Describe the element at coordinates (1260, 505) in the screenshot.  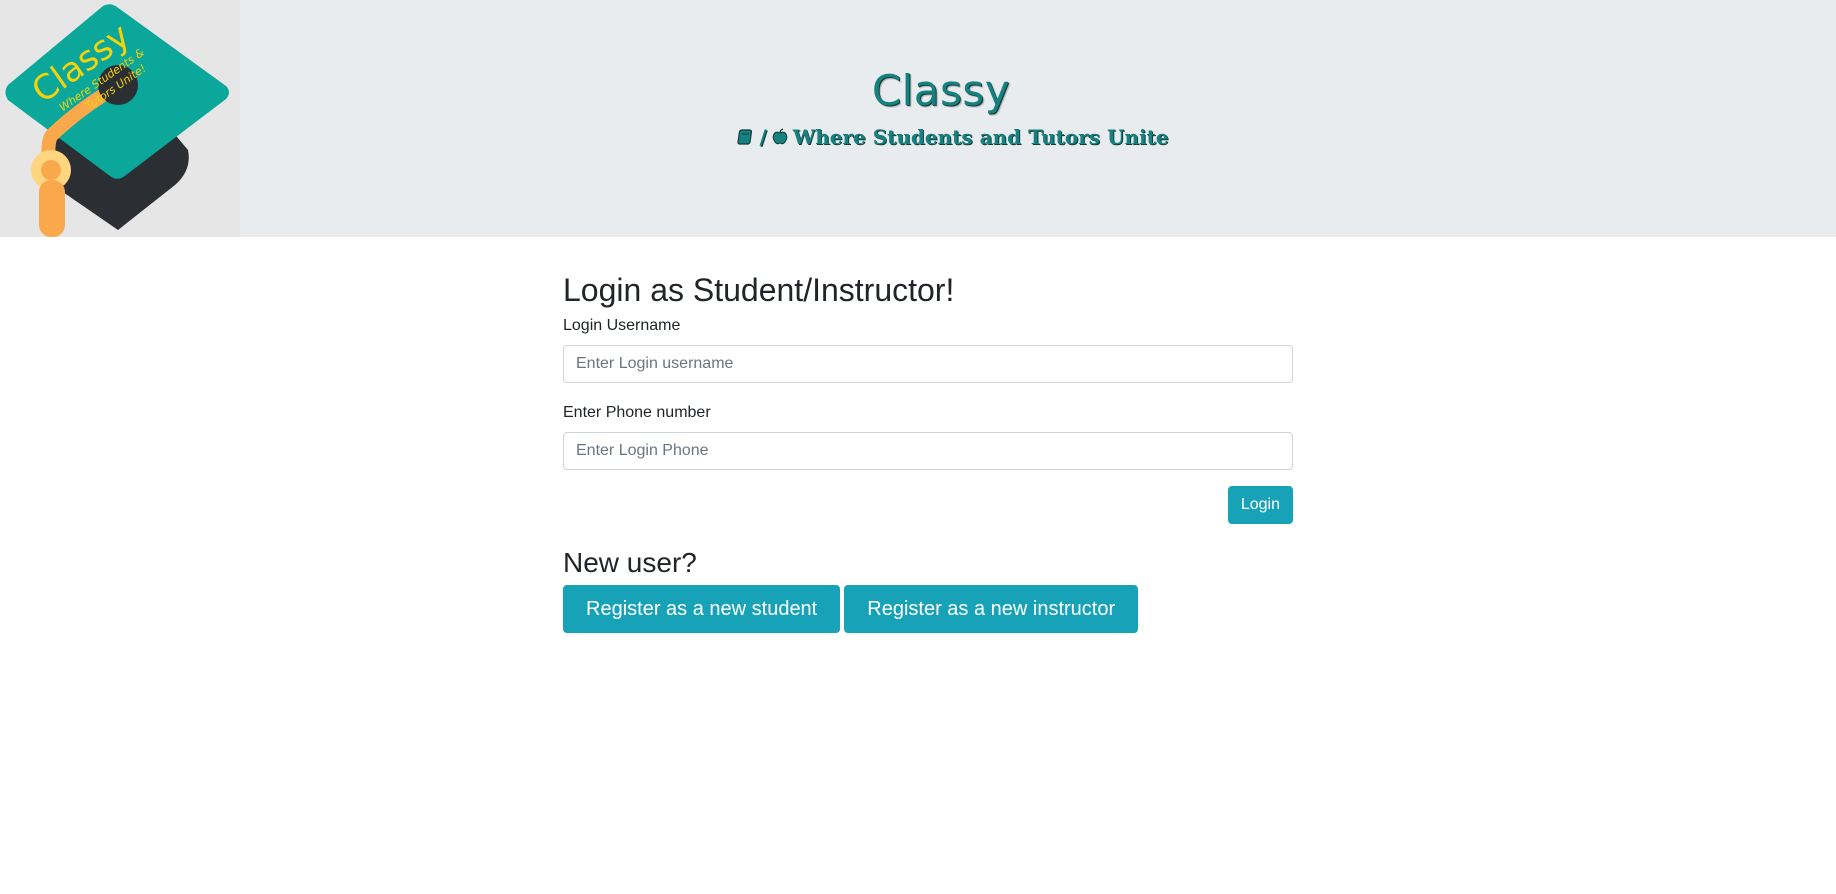
I see `login-button: Login` at that location.